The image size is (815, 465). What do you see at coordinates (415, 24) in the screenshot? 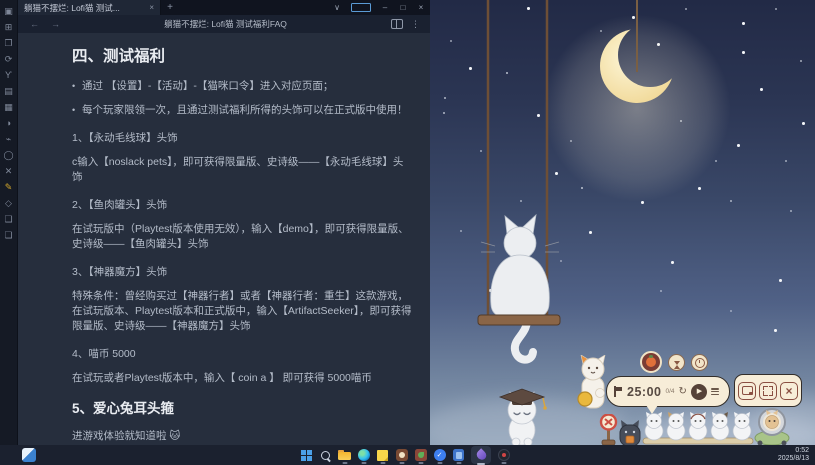
I see `more-options-icon: ⋮` at bounding box center [415, 24].